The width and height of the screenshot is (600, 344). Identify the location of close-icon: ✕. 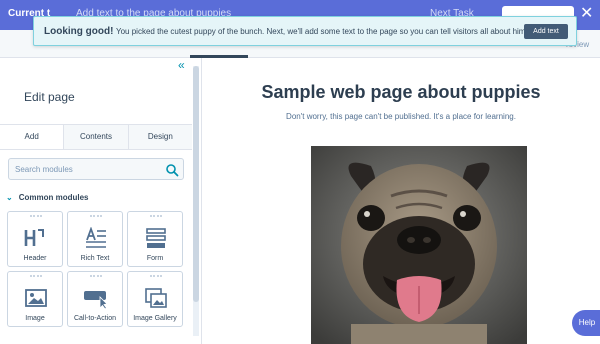
(586, 14).